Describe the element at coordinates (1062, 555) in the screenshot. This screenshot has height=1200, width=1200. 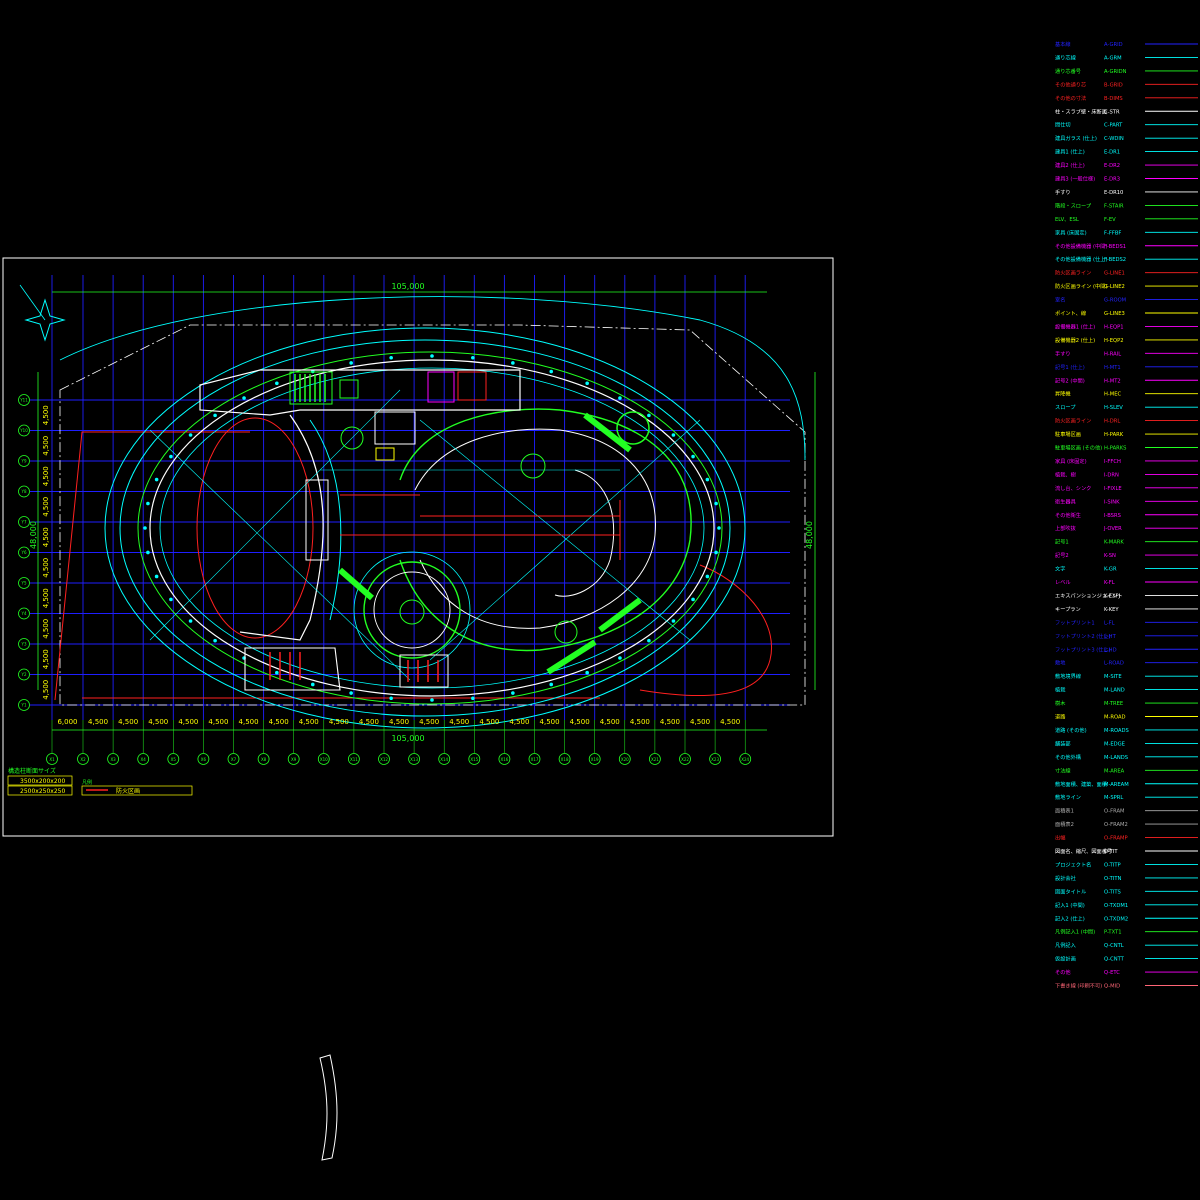
I see `layer-name: 記号2` at that location.